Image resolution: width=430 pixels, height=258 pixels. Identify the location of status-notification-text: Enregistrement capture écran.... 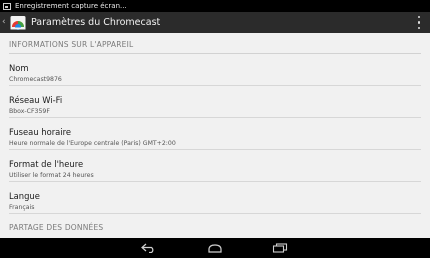
(71, 6).